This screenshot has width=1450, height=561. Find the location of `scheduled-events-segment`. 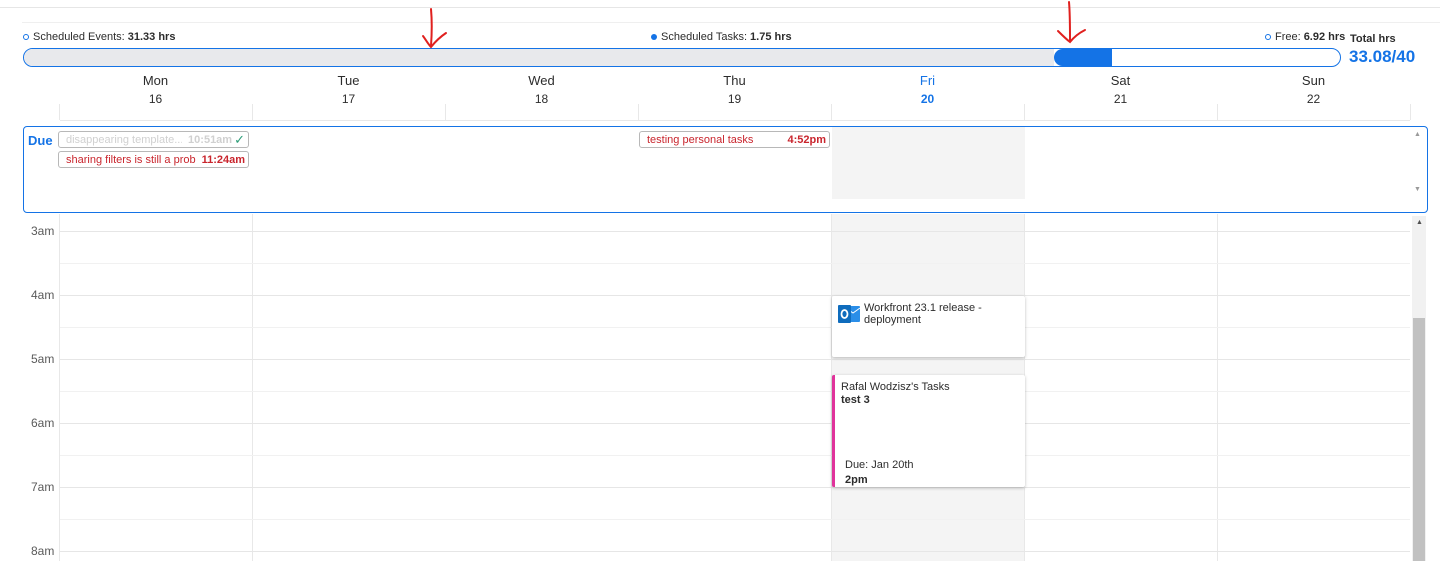

scheduled-events-segment is located at coordinates (539, 57).